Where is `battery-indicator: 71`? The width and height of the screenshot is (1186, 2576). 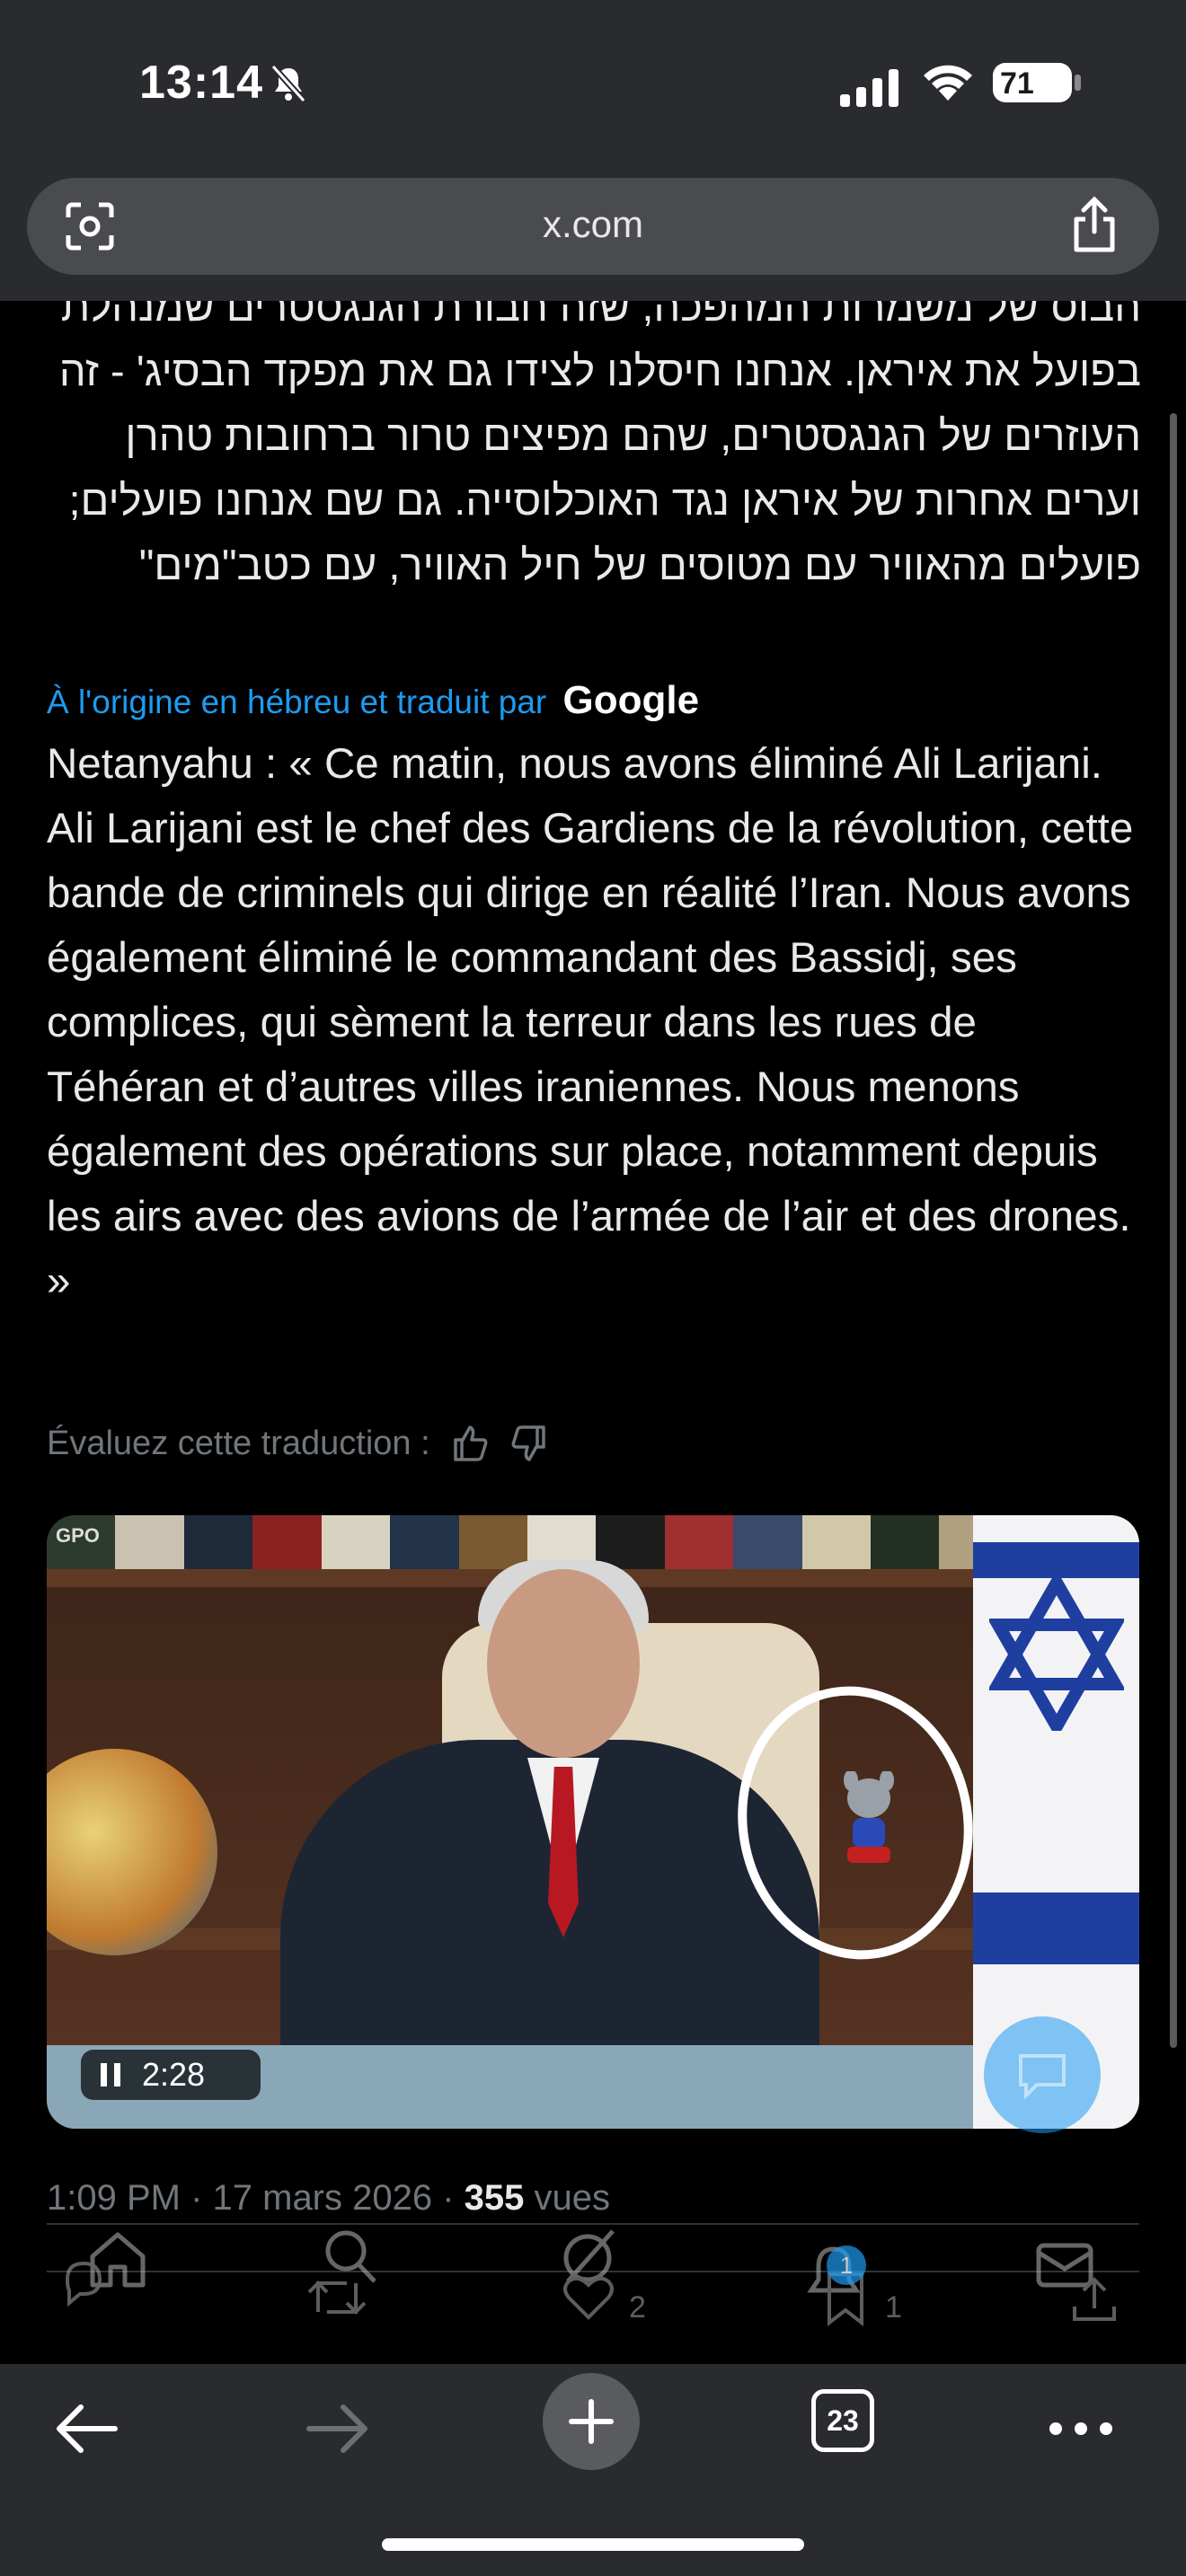 battery-indicator: 71 is located at coordinates (1032, 82).